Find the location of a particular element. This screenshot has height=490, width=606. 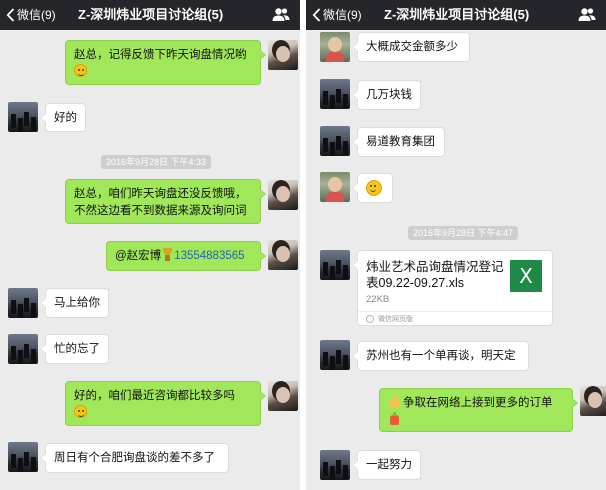

trophy-emoji-icon is located at coordinates (167, 254).